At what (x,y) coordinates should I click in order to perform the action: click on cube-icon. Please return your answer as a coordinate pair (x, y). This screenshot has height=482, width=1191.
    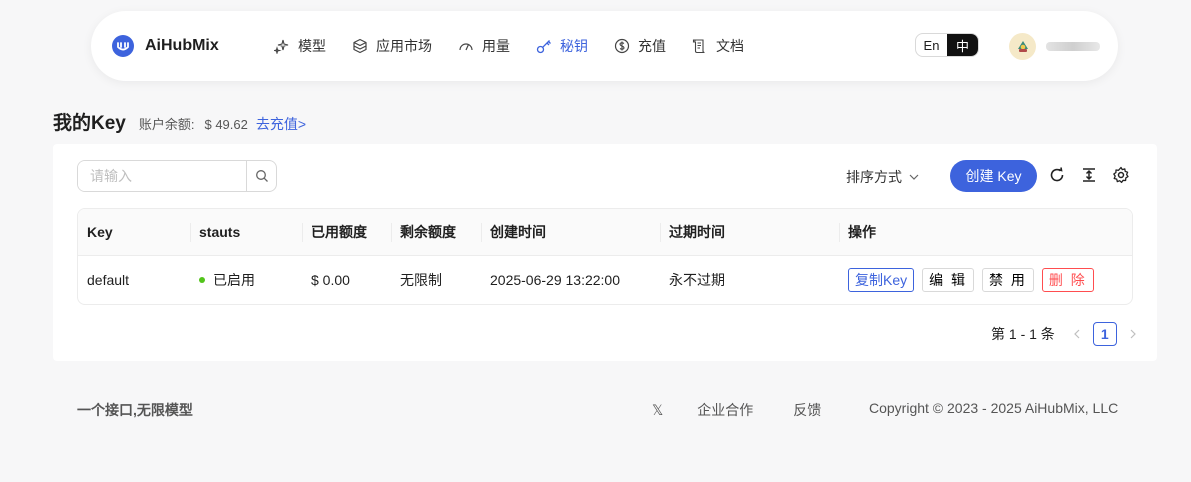
    Looking at the image, I should click on (360, 46).